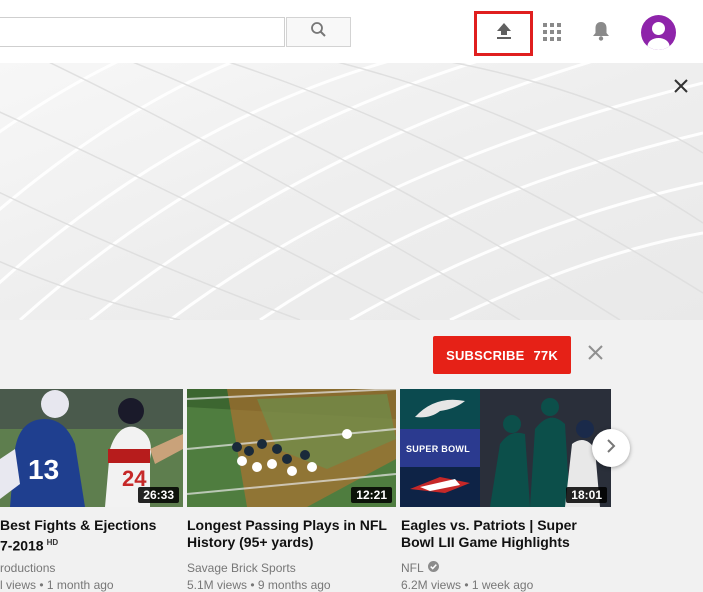  What do you see at coordinates (91, 448) in the screenshot?
I see `video-thumbnail: 13 24 26:33` at bounding box center [91, 448].